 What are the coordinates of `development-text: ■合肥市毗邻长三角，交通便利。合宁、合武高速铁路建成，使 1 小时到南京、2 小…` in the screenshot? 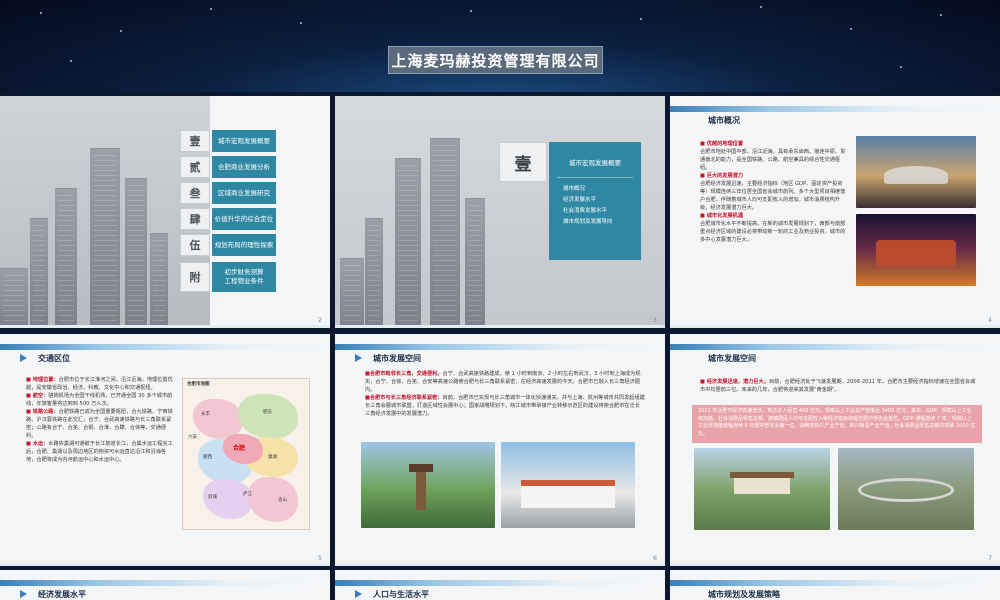 It's located at (505, 394).